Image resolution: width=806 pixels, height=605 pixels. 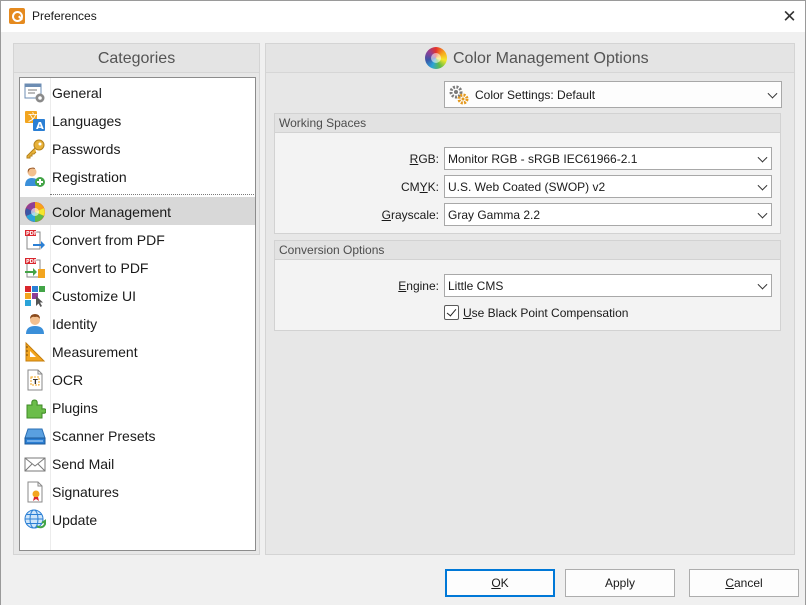 I want to click on color-settings-dropdown: Color Settings: Default, so click(x=613, y=94).